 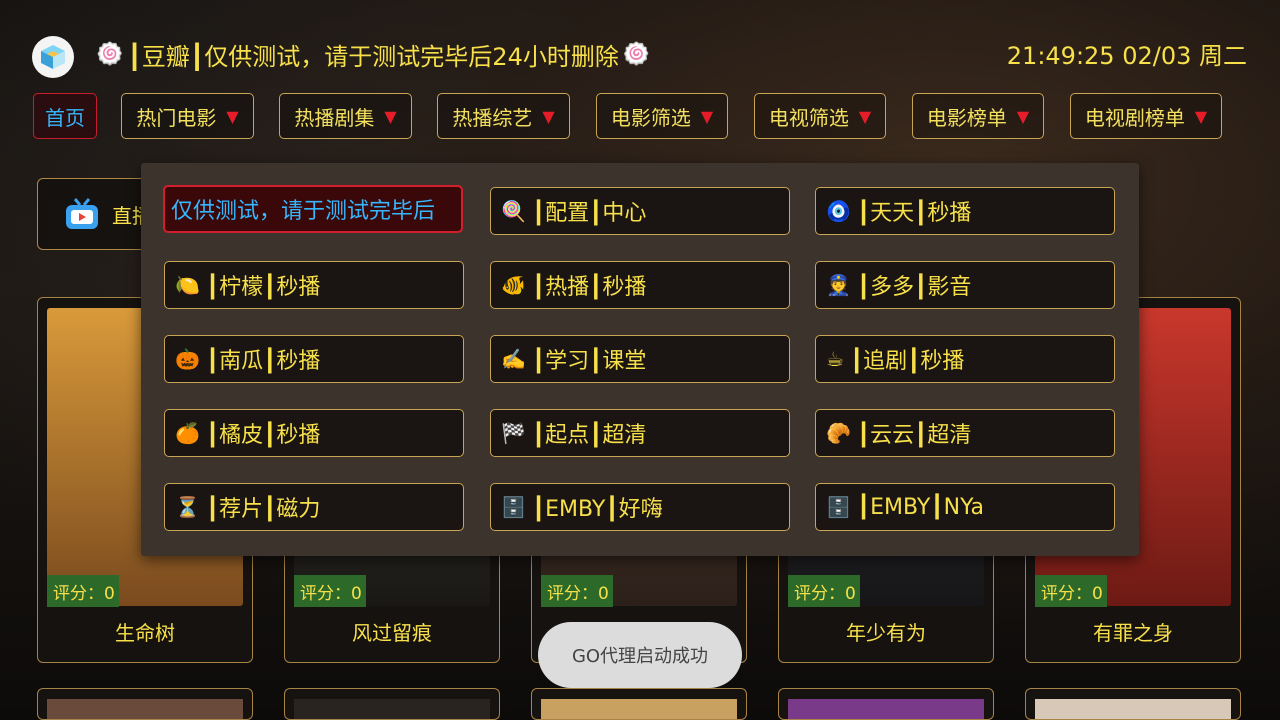 What do you see at coordinates (187, 507) in the screenshot?
I see `hourglass-icon: ⏳` at bounding box center [187, 507].